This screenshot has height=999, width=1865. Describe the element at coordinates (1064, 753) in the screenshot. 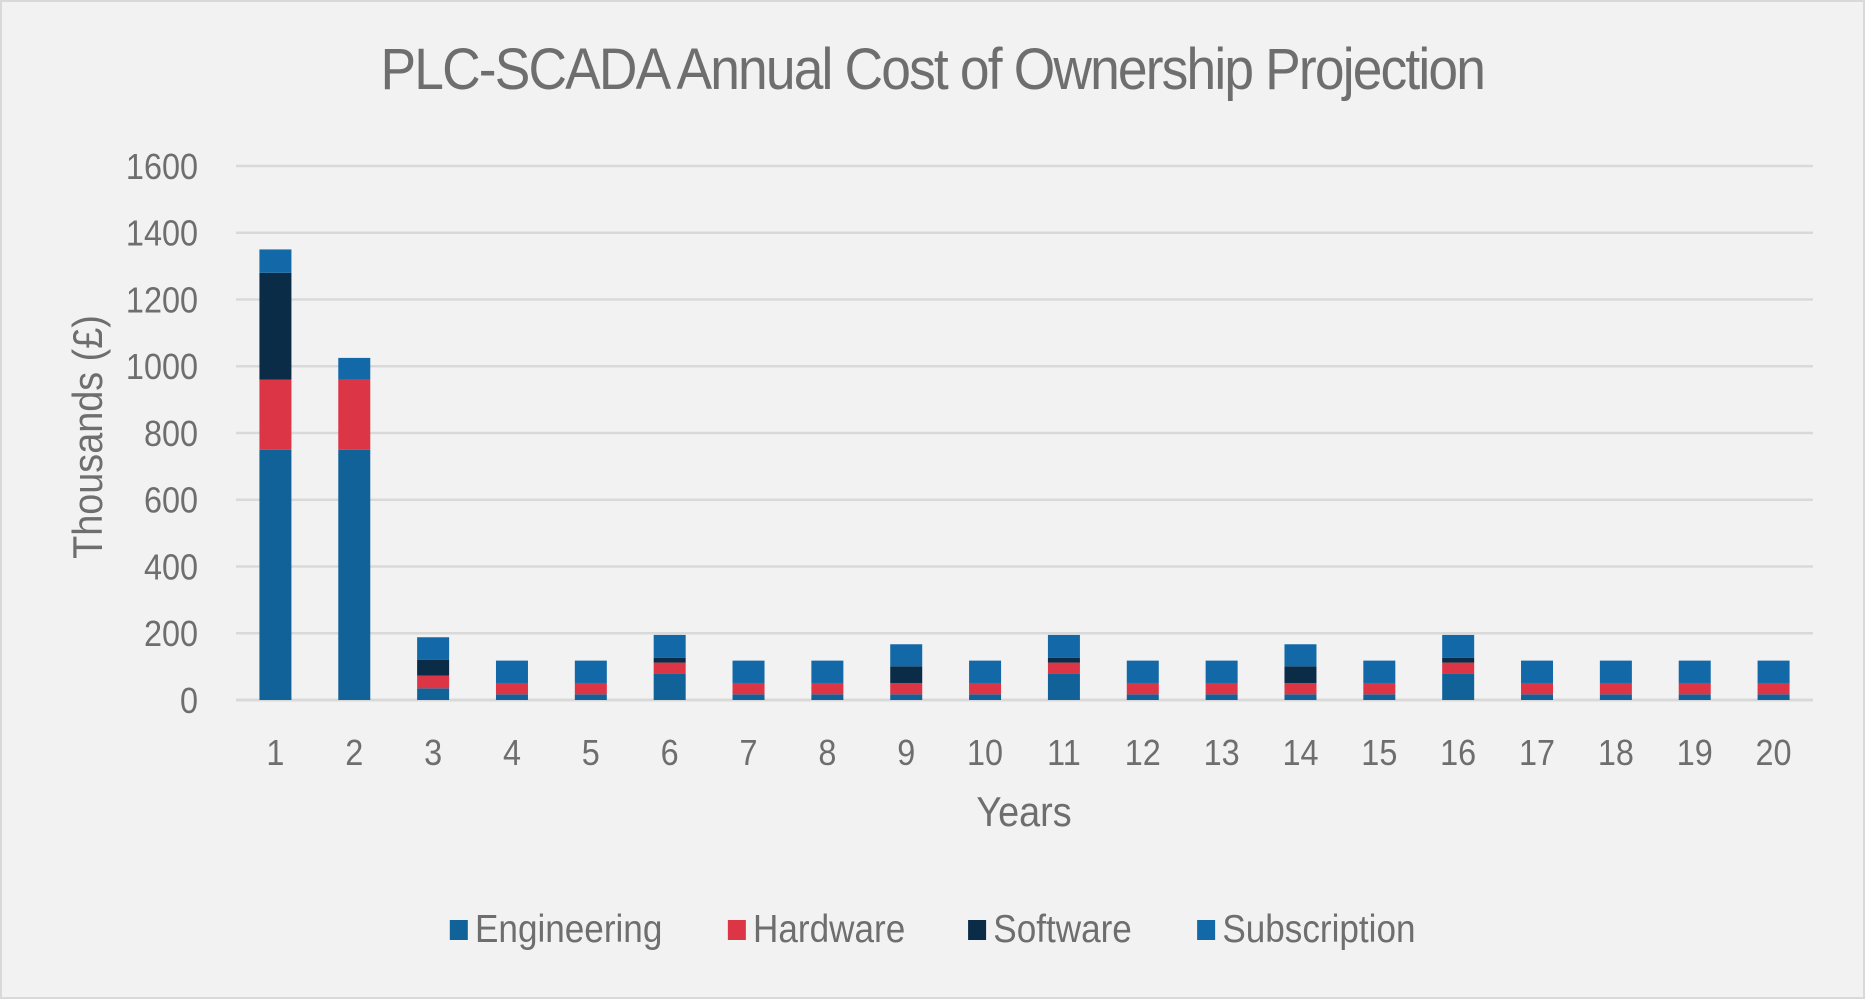

I see `x-tick-label: 11` at that location.